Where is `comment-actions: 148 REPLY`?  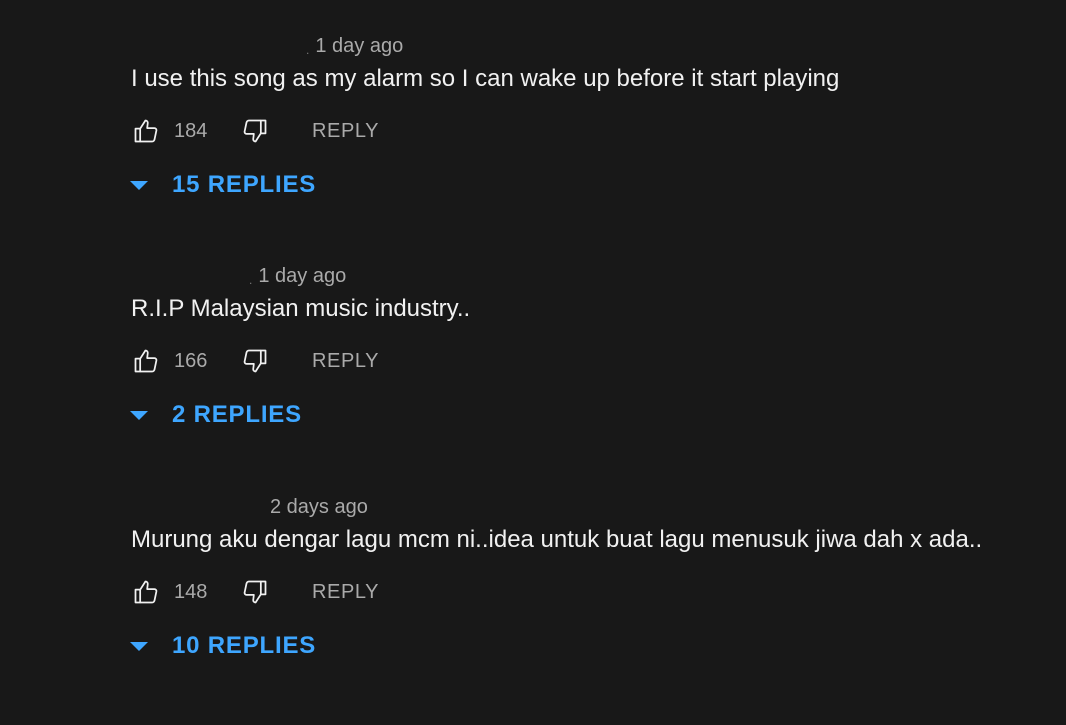 comment-actions: 148 REPLY is located at coordinates (255, 592).